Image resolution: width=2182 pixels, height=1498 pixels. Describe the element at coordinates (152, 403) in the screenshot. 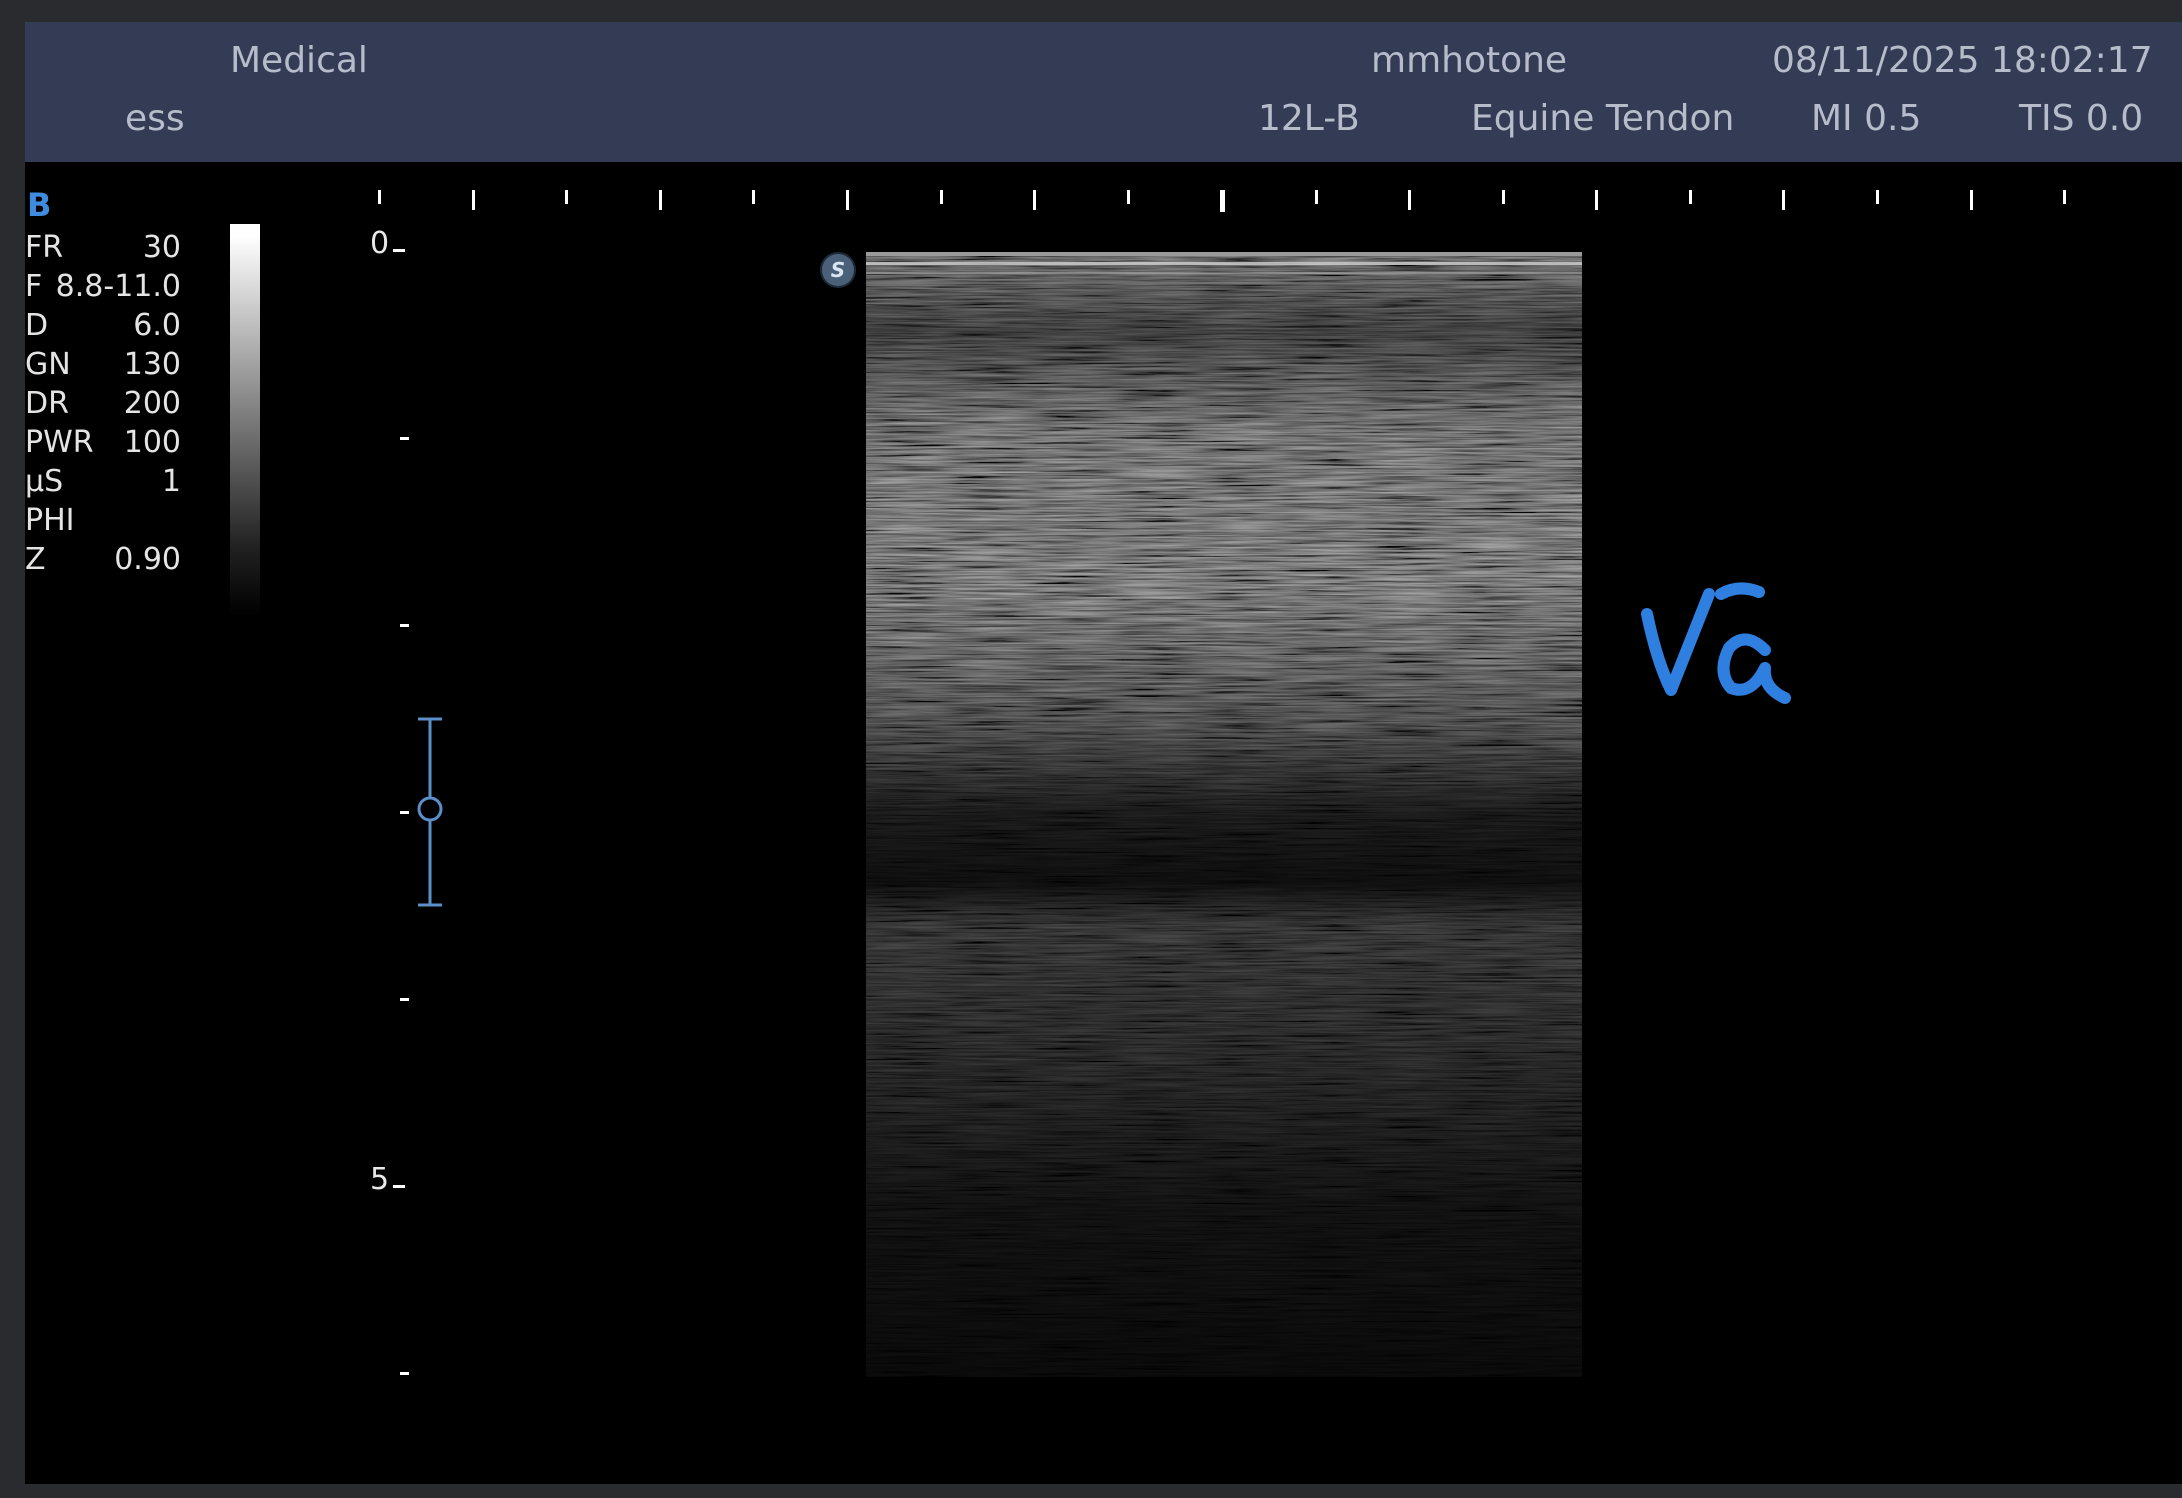

I see `param-value: 200` at that location.